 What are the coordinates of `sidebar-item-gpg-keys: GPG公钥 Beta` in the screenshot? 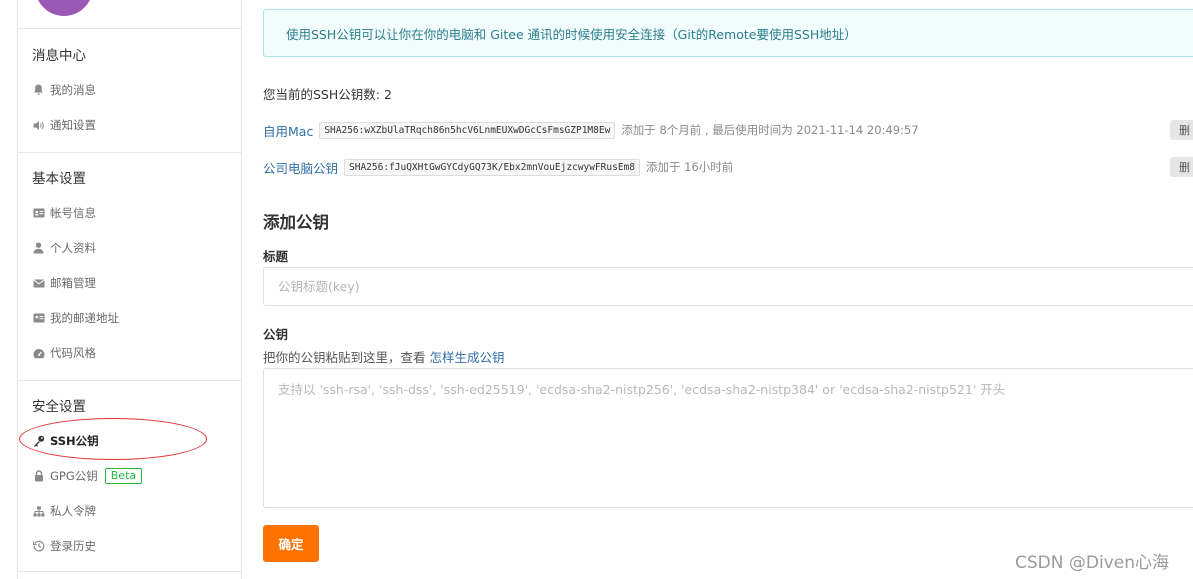 It's located at (87, 476).